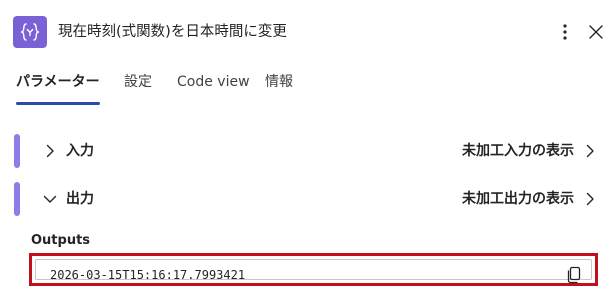  I want to click on outputs-label: Outputs, so click(61, 240).